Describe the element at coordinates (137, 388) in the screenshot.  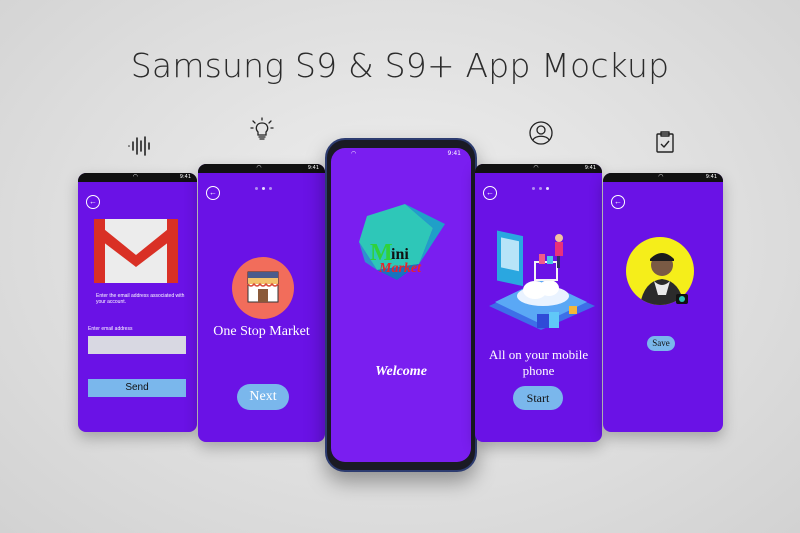
I see `send-button: Send` at that location.